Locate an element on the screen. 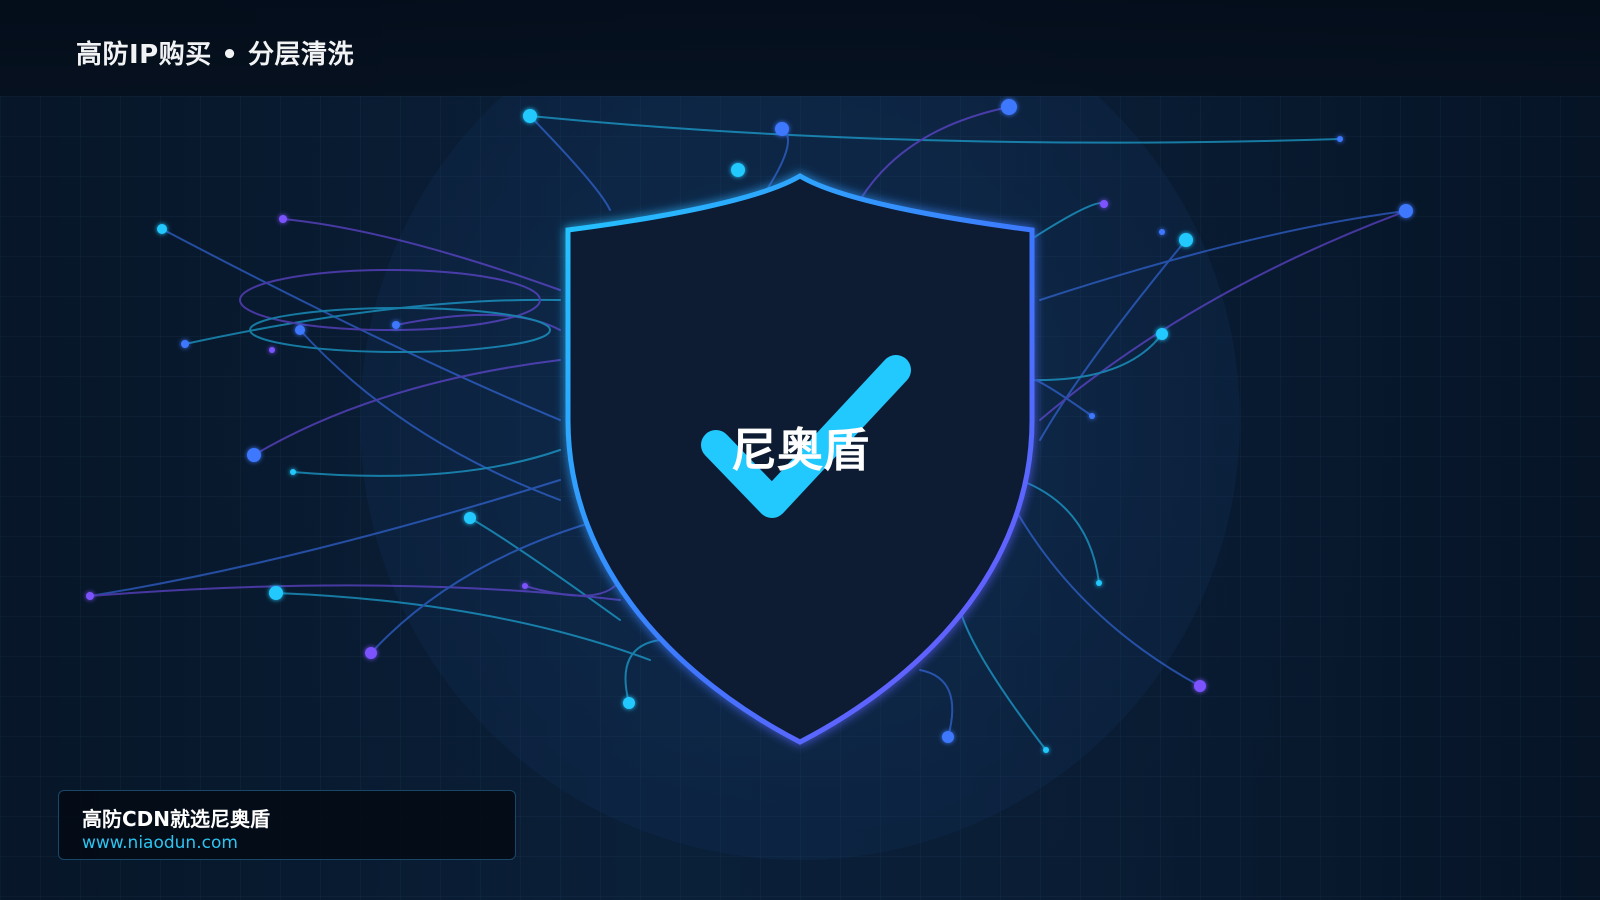  brand-slogan: 高防CDN就选尼奥盾 is located at coordinates (176, 819).